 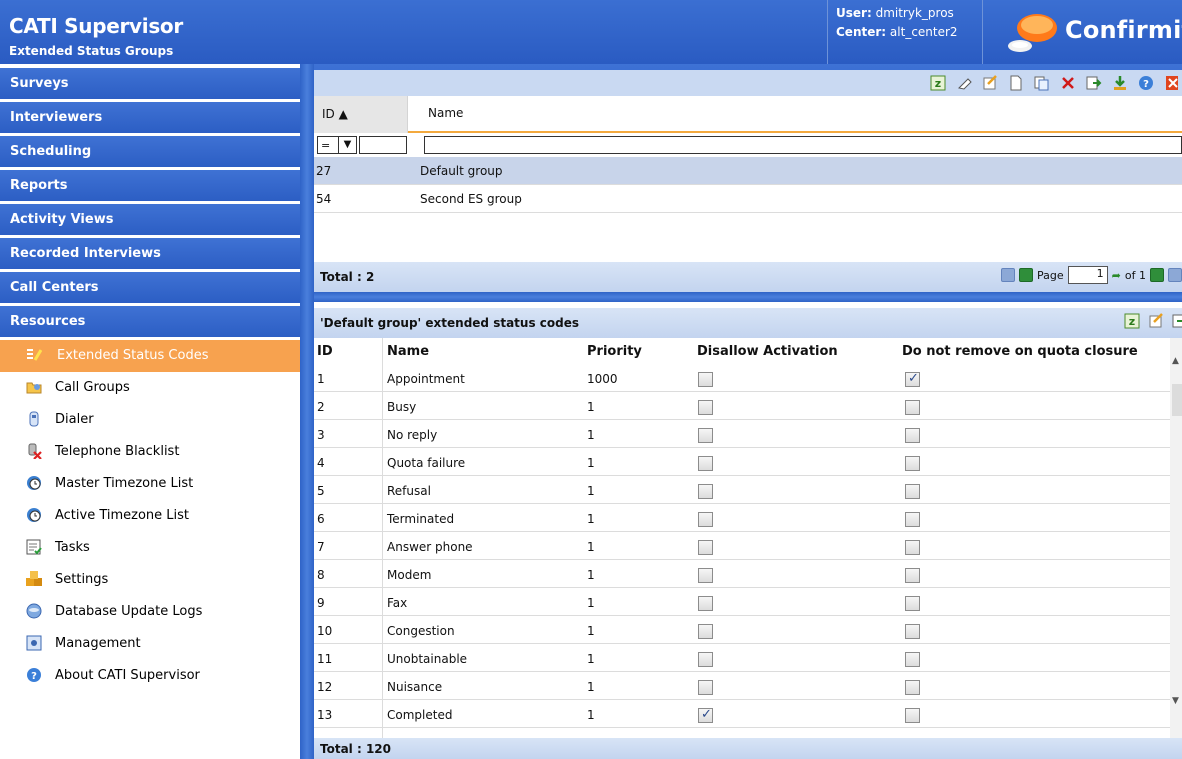 I want to click on filter-name-input, so click(x=803, y=145).